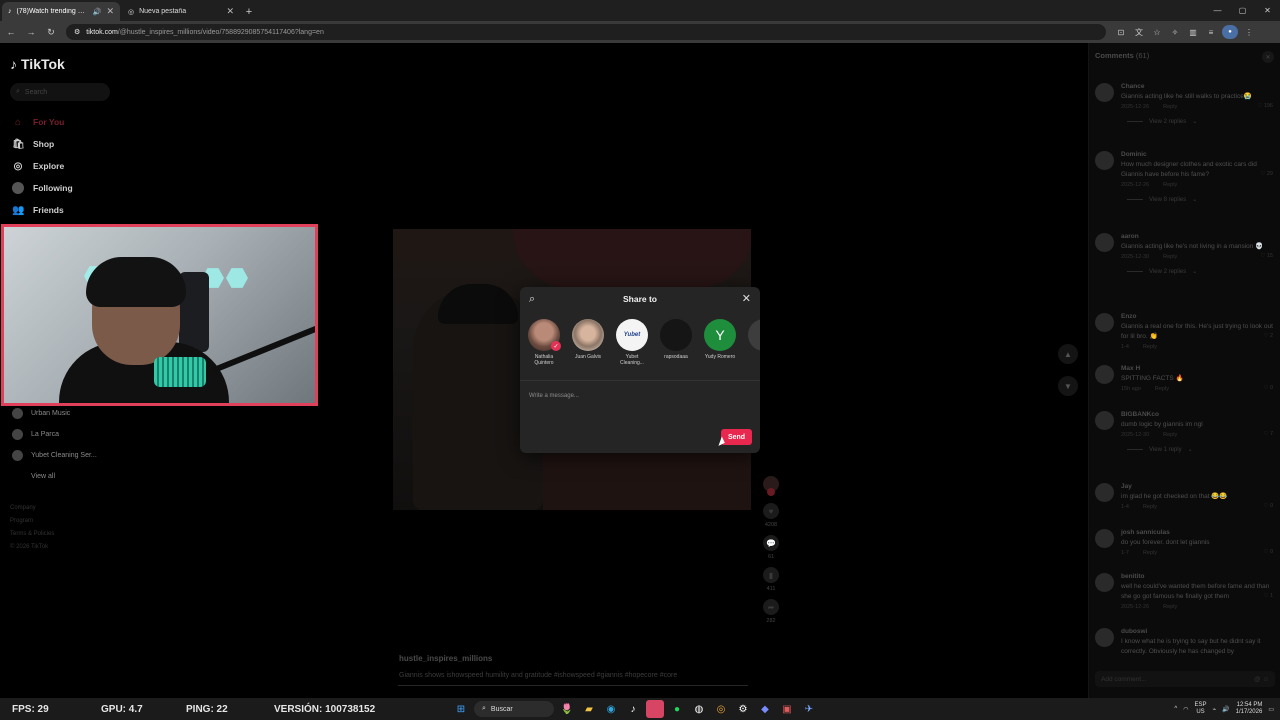 The image size is (1280, 720). I want to click on extensions-icon: ✧, so click(1175, 32).